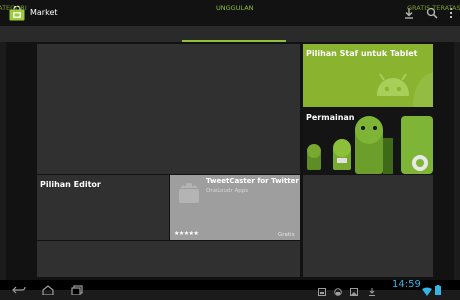 The width and height of the screenshot is (460, 300). What do you see at coordinates (13, 8) in the screenshot?
I see `tab-kategori: KATEGORI` at bounding box center [13, 8].